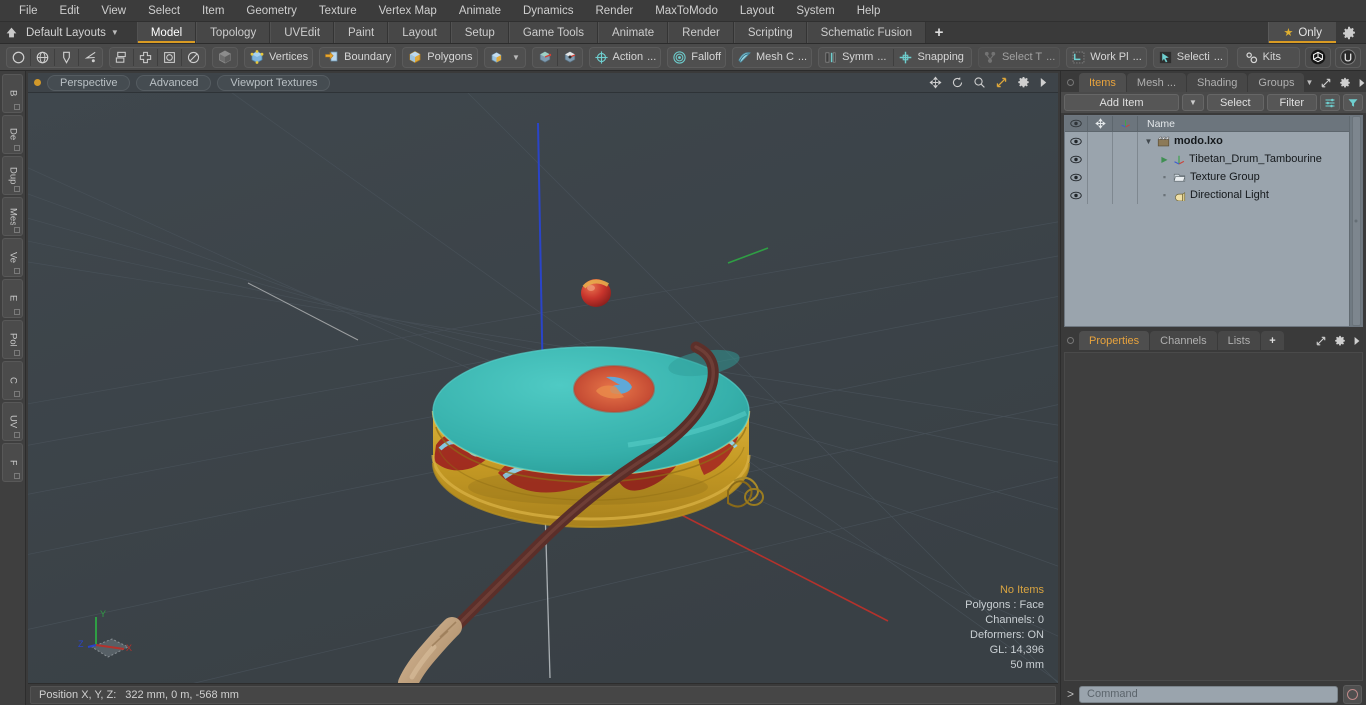 The image size is (1366, 705). Describe the element at coordinates (979, 82) in the screenshot. I see `zoom-icon` at that location.